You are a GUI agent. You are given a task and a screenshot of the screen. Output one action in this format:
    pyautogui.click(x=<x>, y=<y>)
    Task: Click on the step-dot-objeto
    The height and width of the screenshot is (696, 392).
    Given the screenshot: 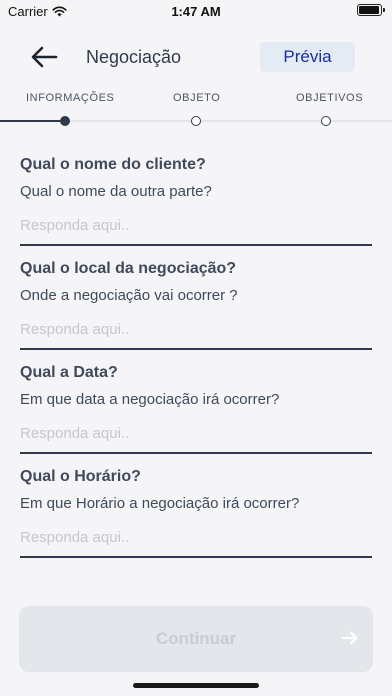 What is the action you would take?
    pyautogui.click(x=196, y=121)
    